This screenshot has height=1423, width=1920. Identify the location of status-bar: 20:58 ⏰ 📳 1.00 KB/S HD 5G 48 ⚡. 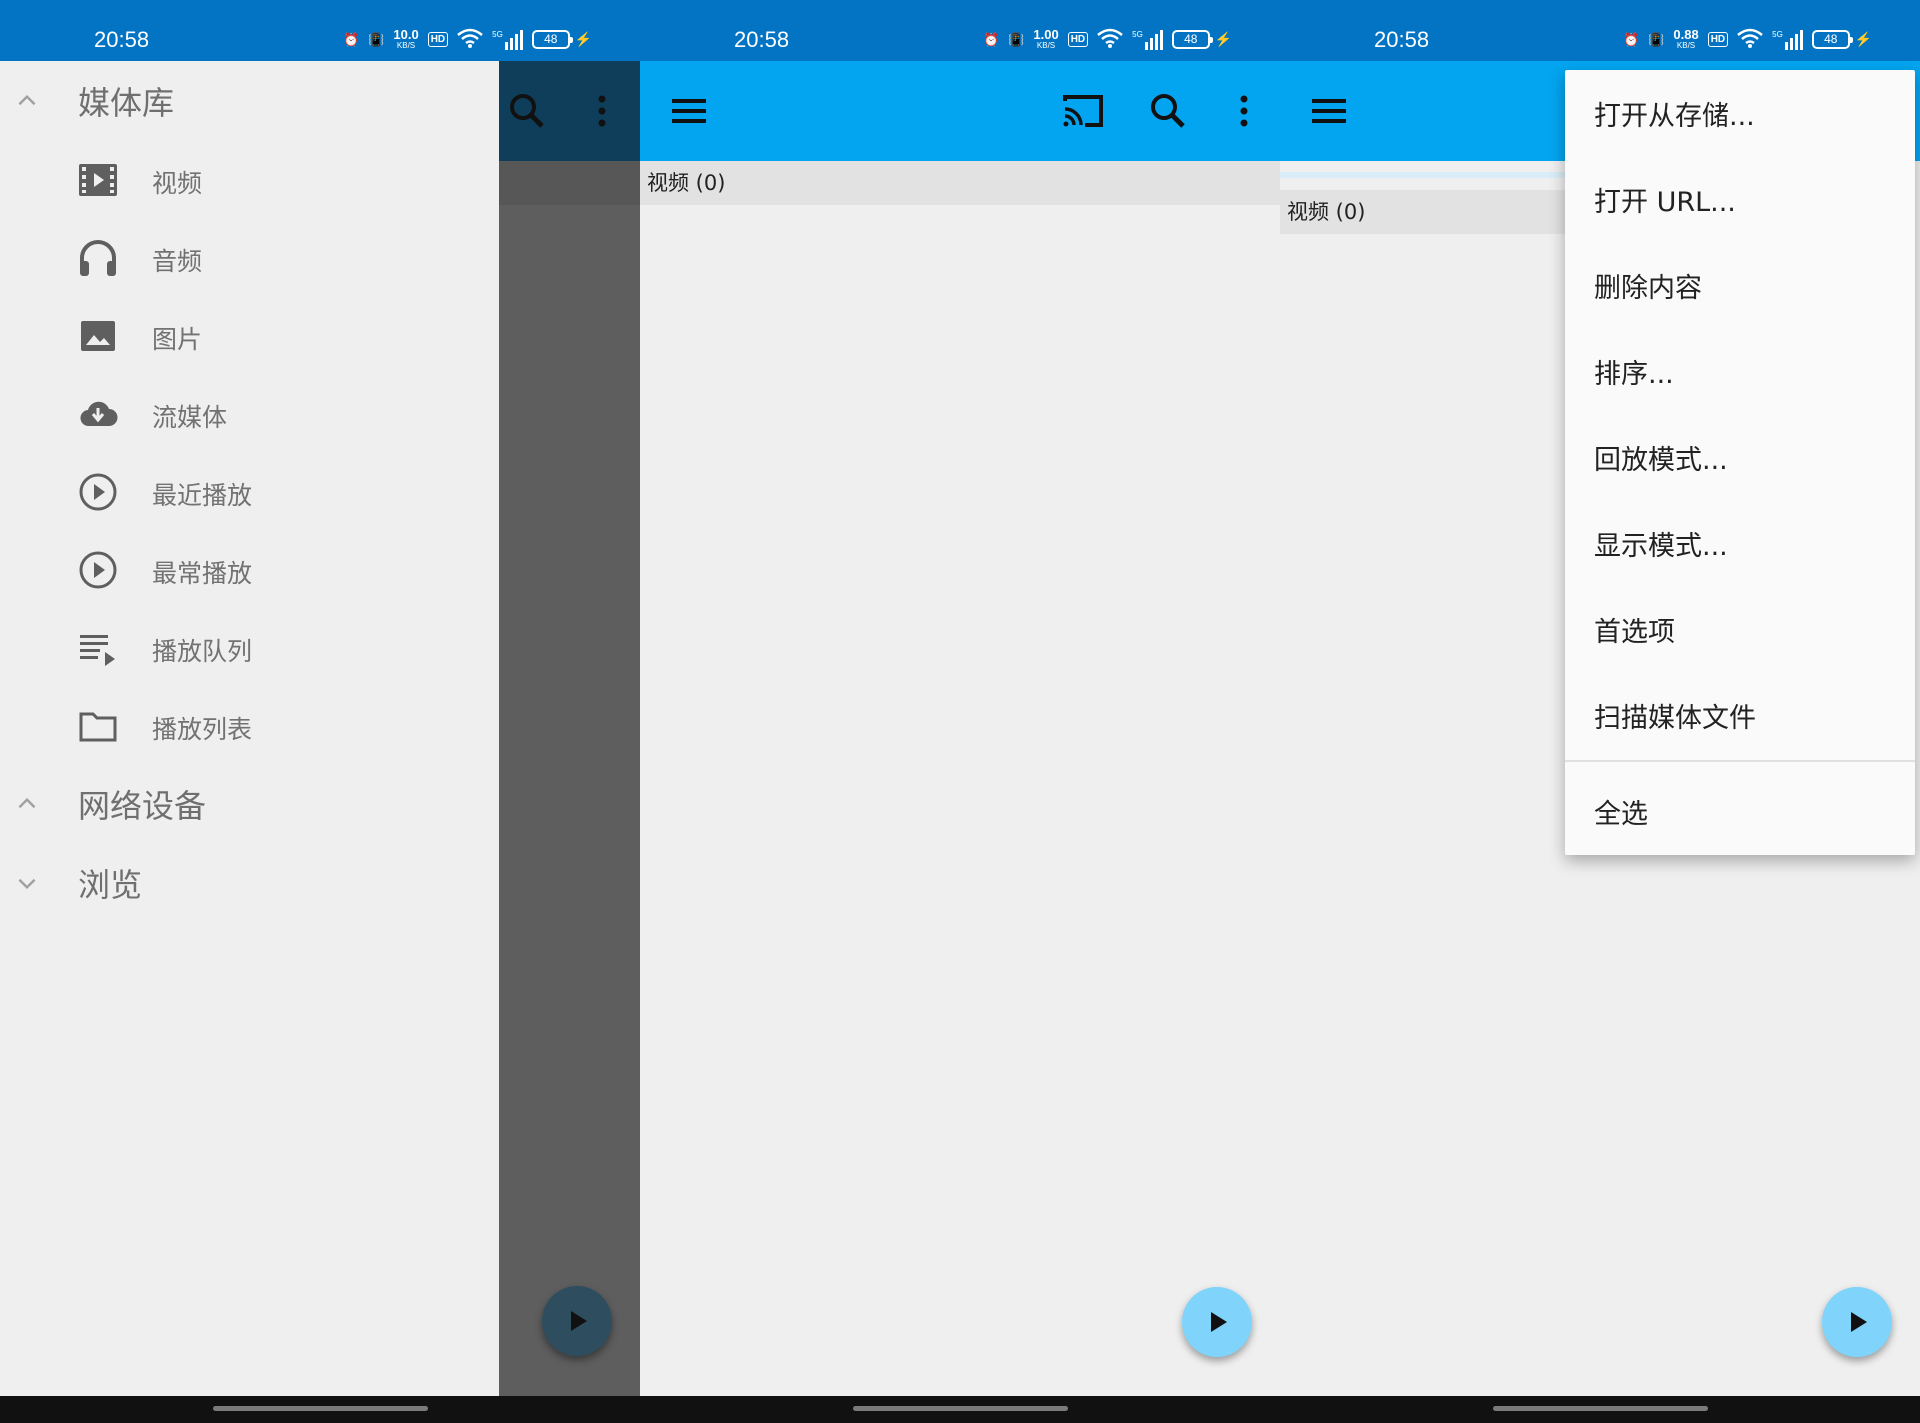
(960, 30).